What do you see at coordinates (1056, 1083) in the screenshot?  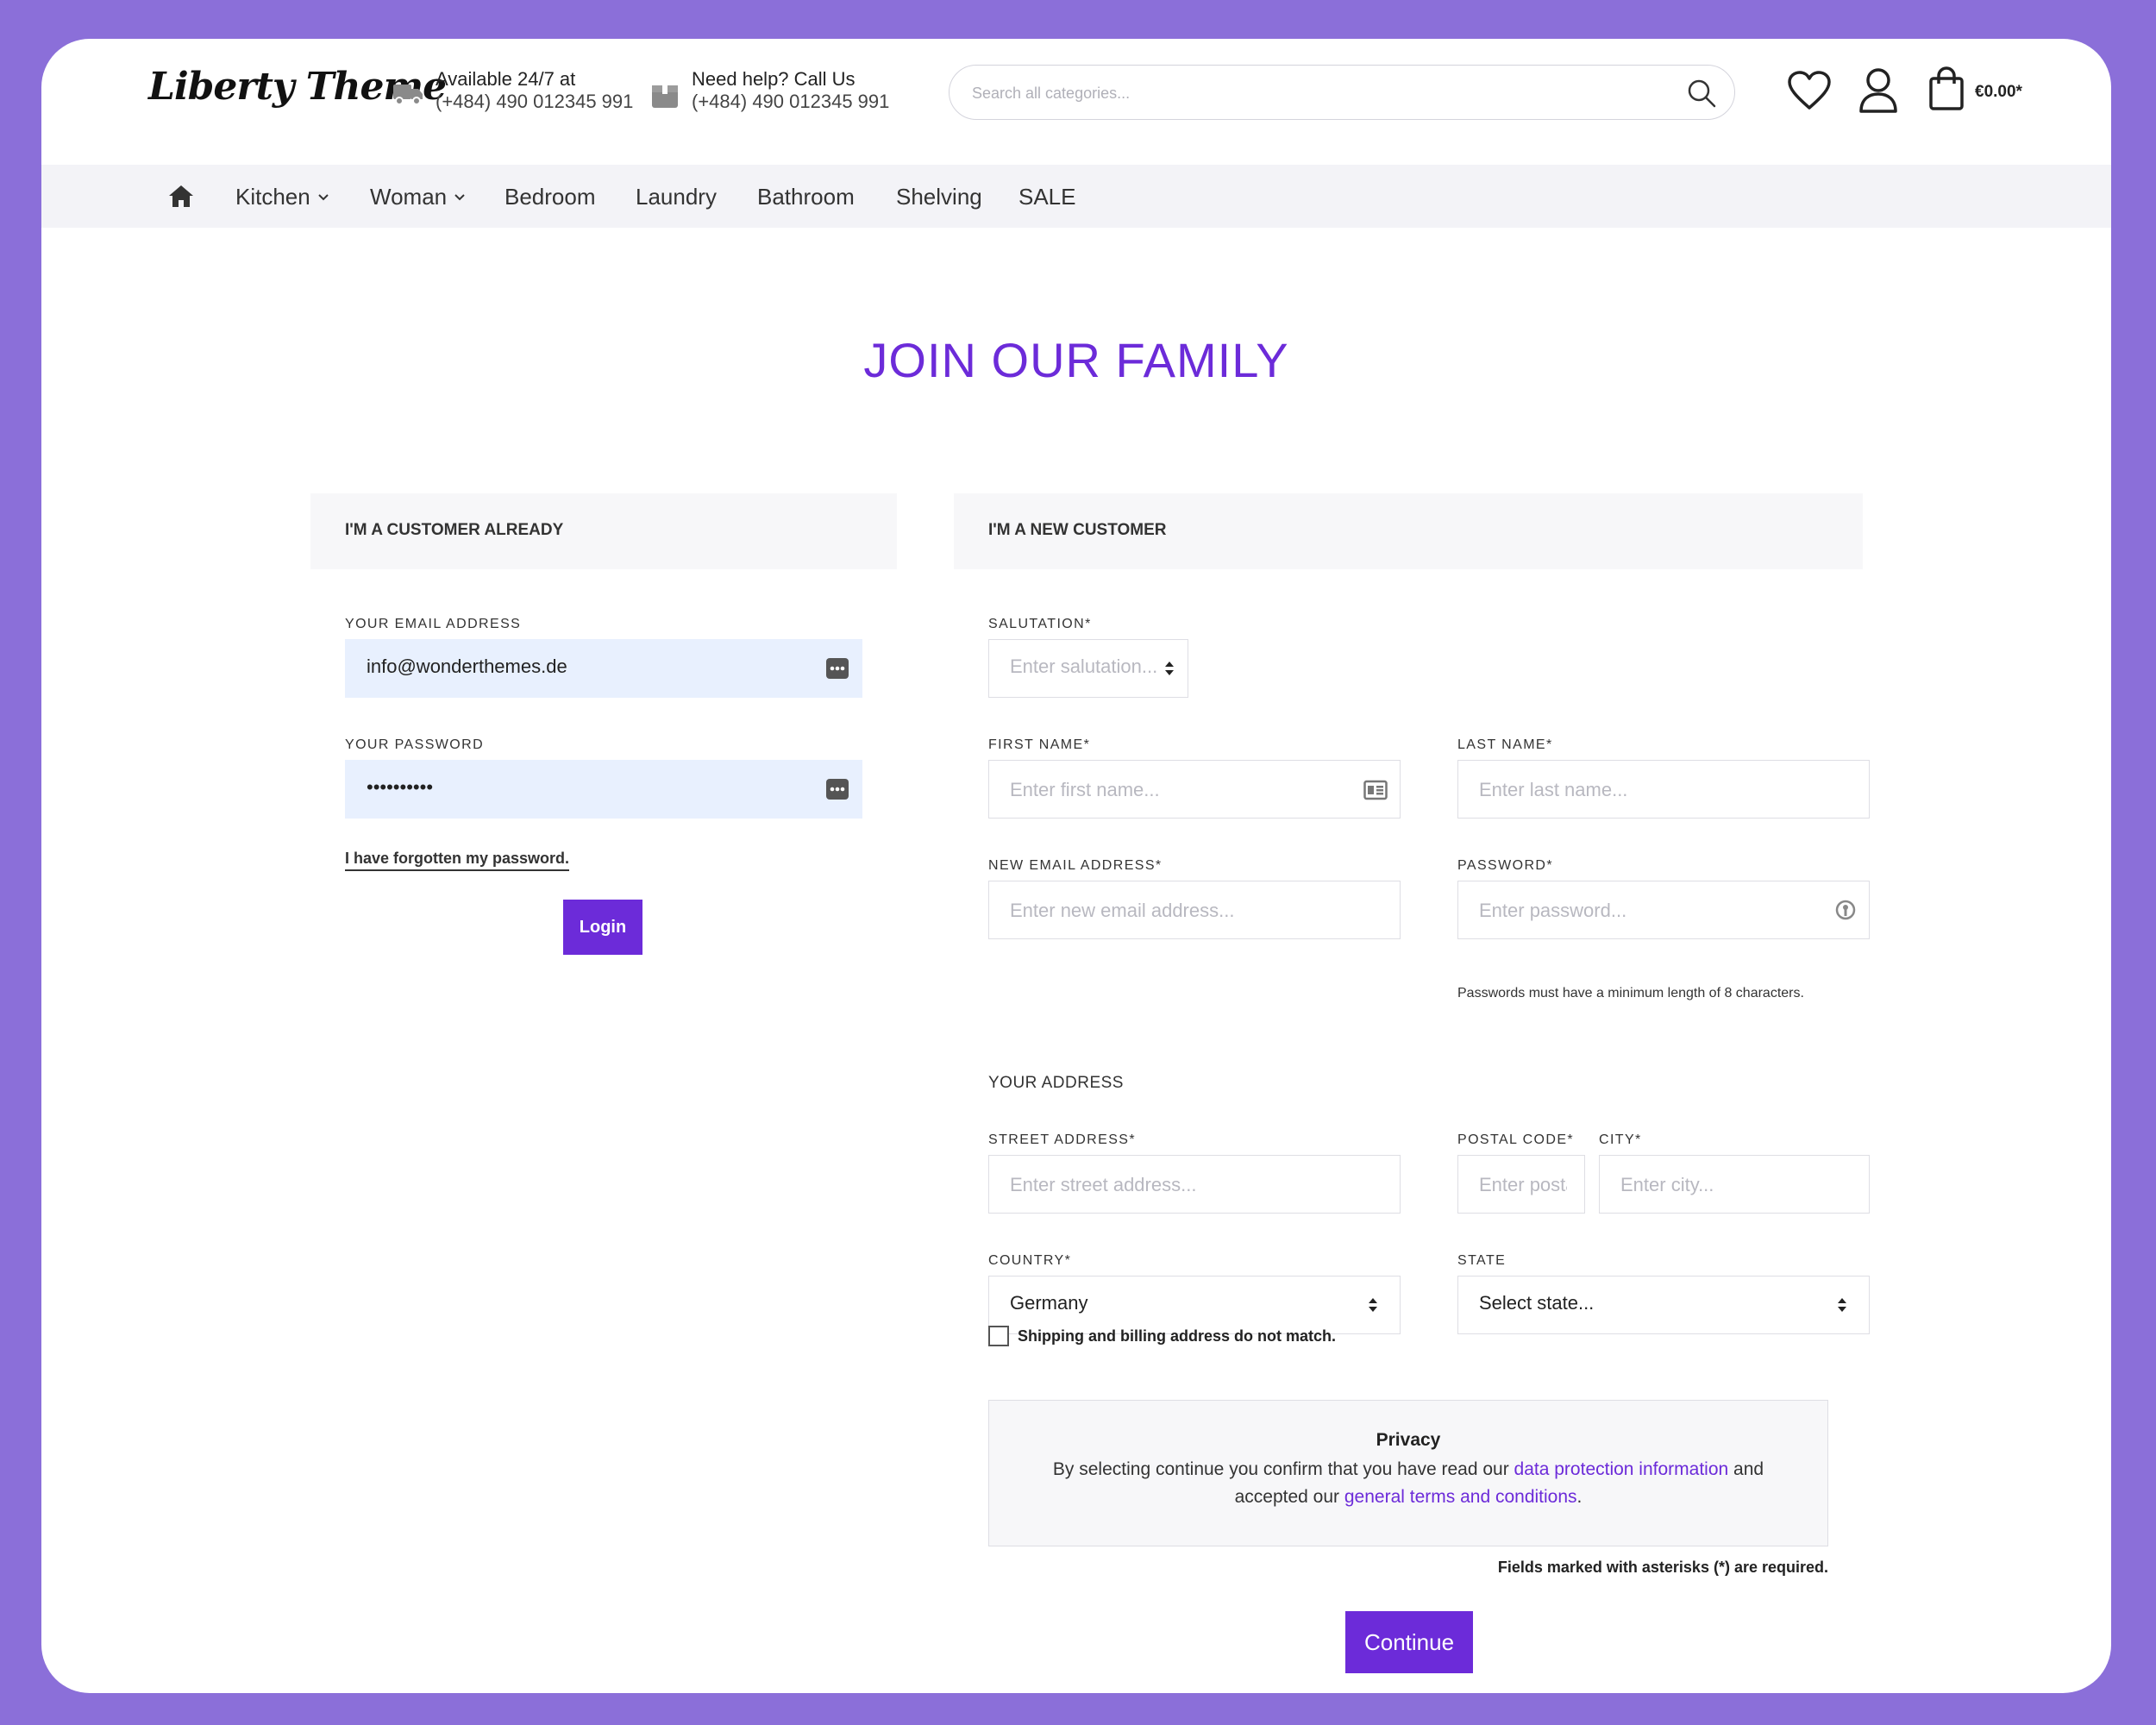 I see `address-section-title: YOUR ADDRESS` at bounding box center [1056, 1083].